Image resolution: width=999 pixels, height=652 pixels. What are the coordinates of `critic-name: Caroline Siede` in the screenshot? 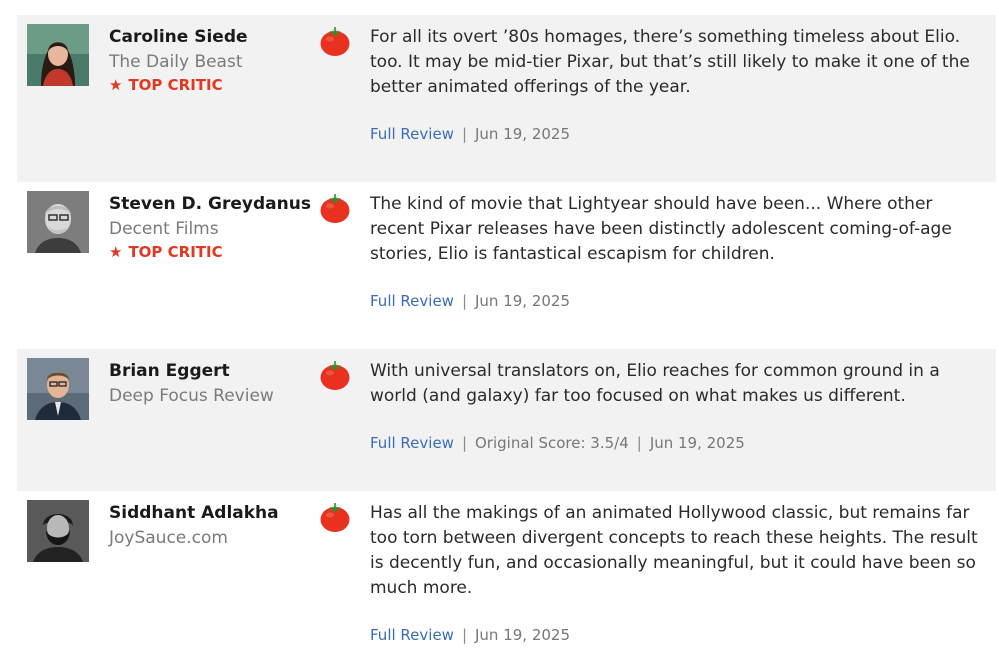 It's located at (178, 37).